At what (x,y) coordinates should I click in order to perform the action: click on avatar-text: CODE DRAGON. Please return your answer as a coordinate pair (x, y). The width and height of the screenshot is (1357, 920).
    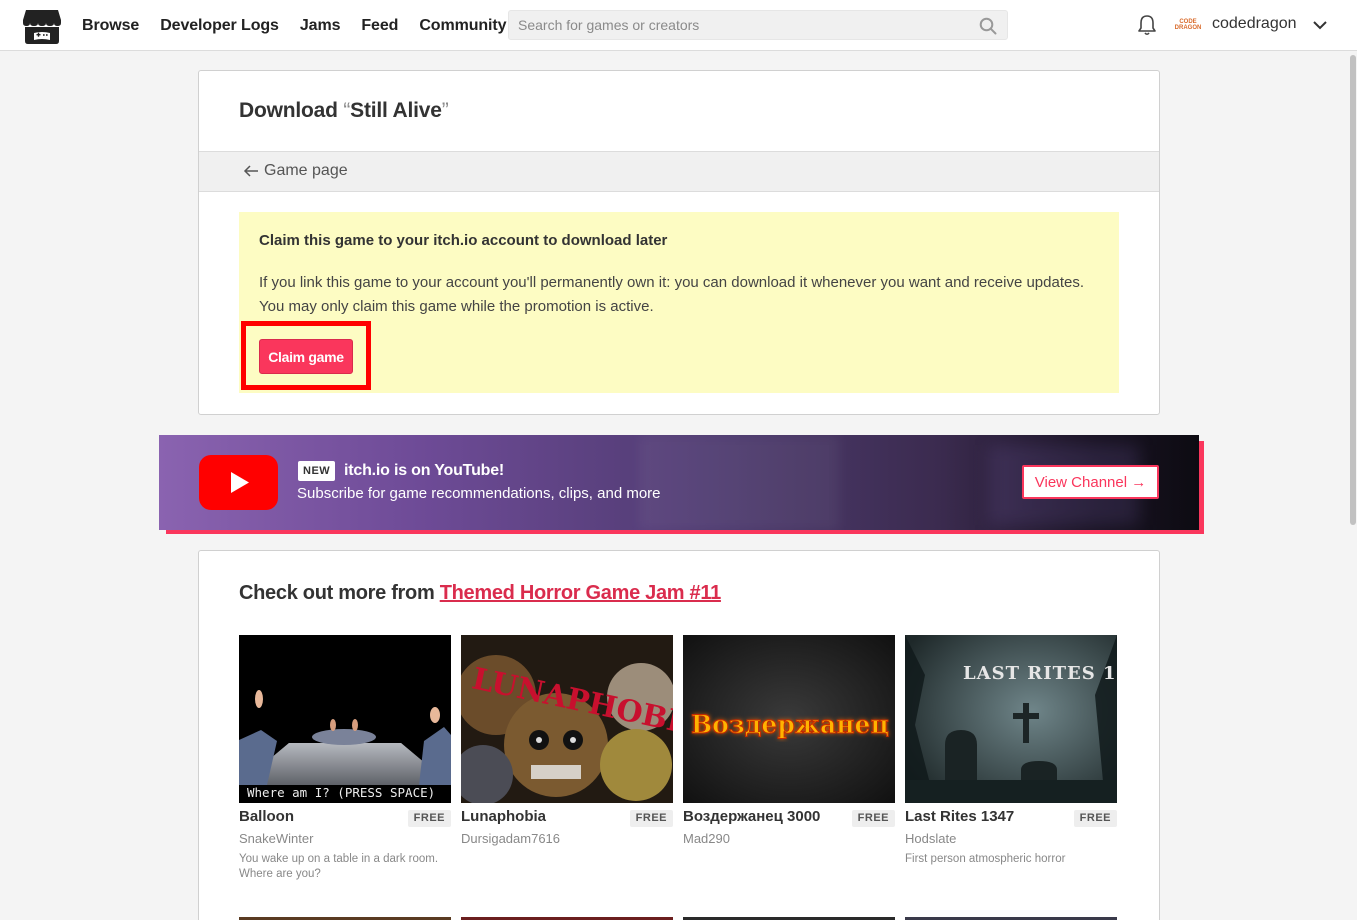
    Looking at the image, I should click on (1188, 25).